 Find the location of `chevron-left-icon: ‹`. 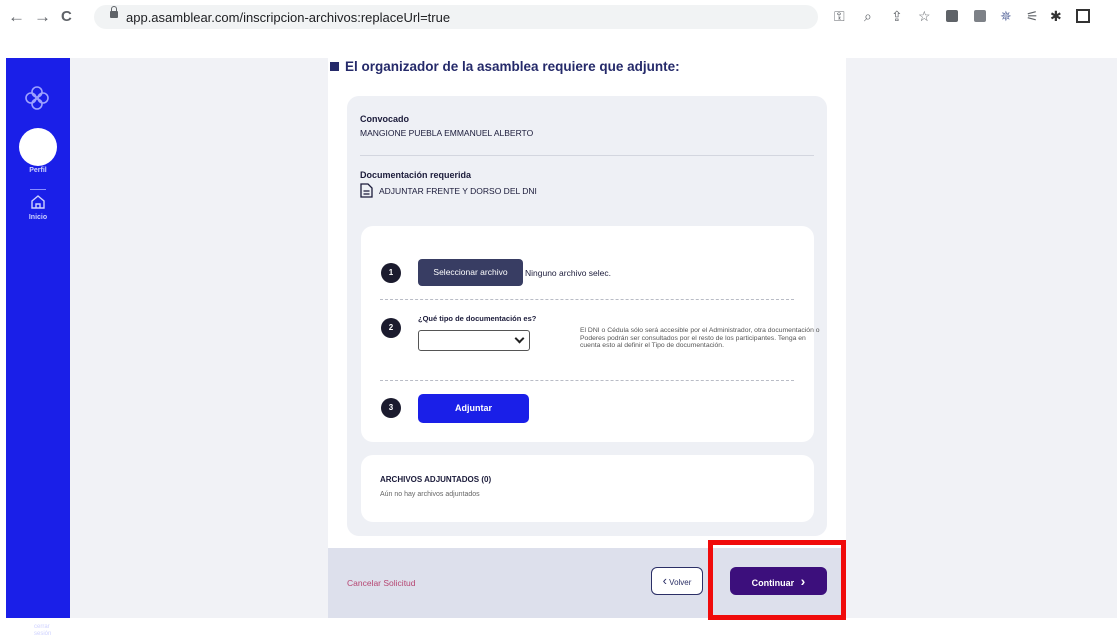

chevron-left-icon: ‹ is located at coordinates (664, 580).